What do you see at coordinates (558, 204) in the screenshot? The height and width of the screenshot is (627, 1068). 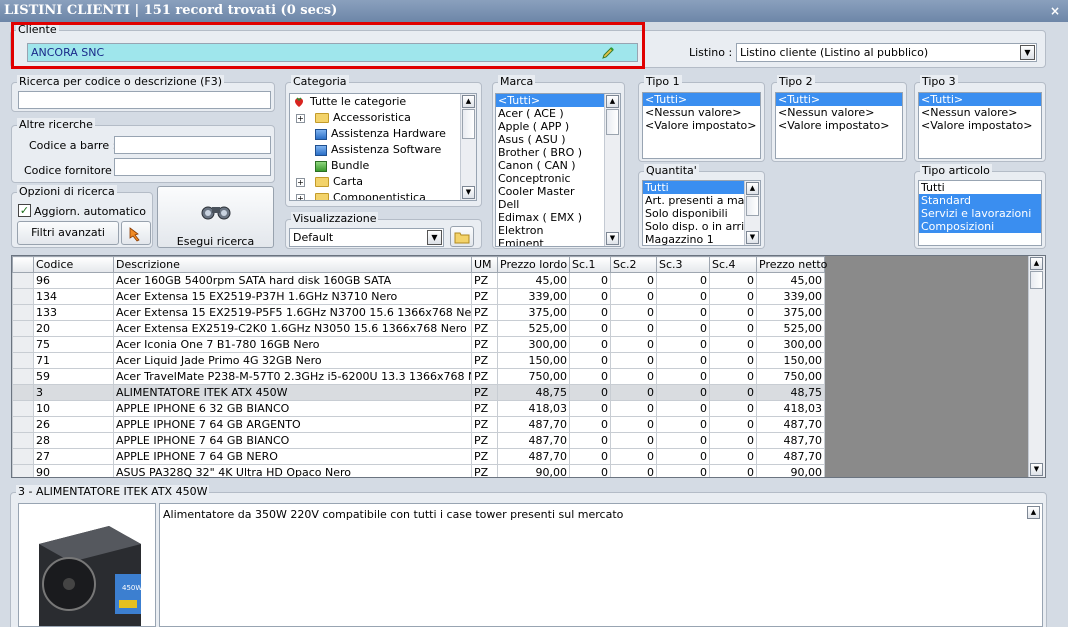 I see `brand-item: Dell` at bounding box center [558, 204].